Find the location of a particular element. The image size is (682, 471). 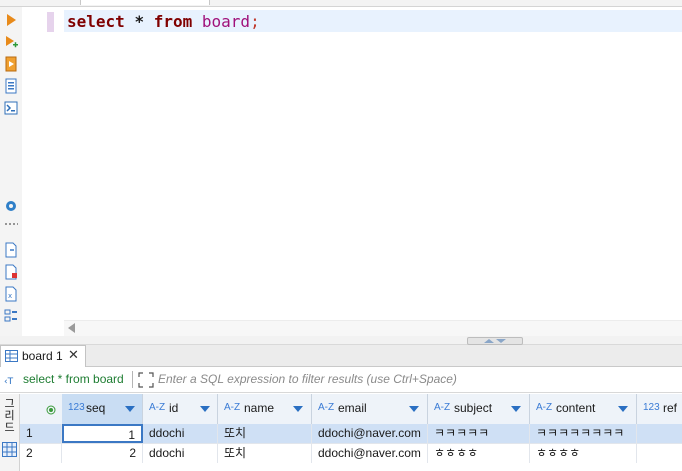

expand-filter-icon is located at coordinates (146, 381).